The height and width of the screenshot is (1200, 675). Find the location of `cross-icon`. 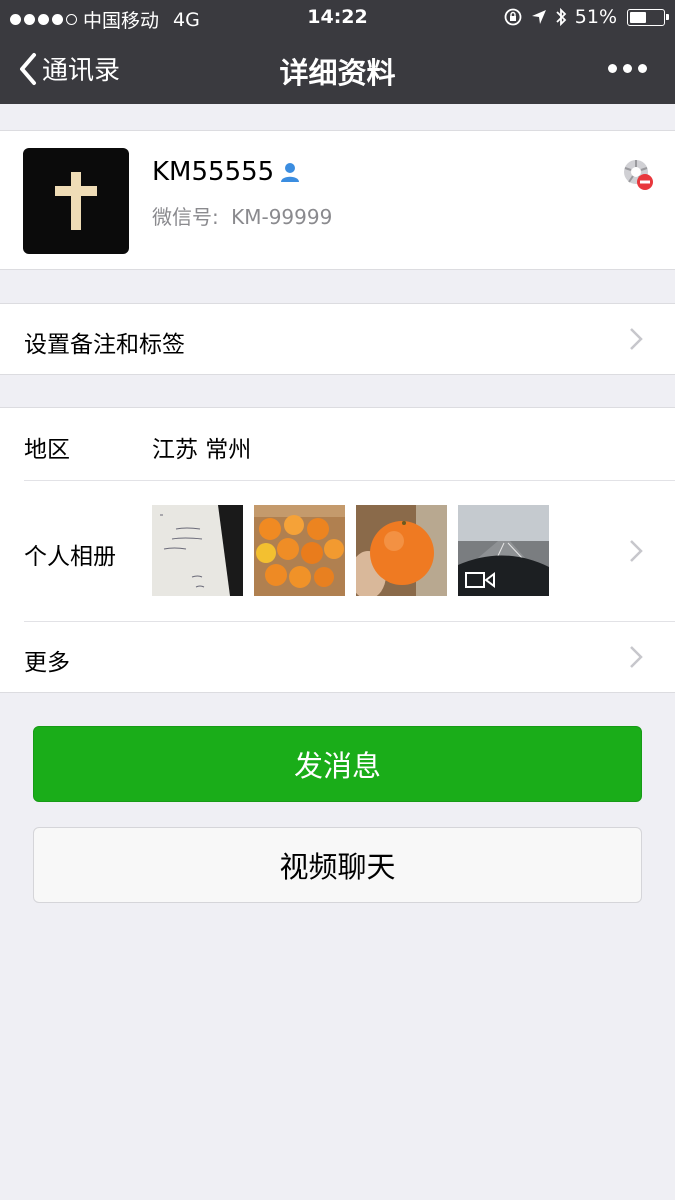

cross-icon is located at coordinates (76, 201).